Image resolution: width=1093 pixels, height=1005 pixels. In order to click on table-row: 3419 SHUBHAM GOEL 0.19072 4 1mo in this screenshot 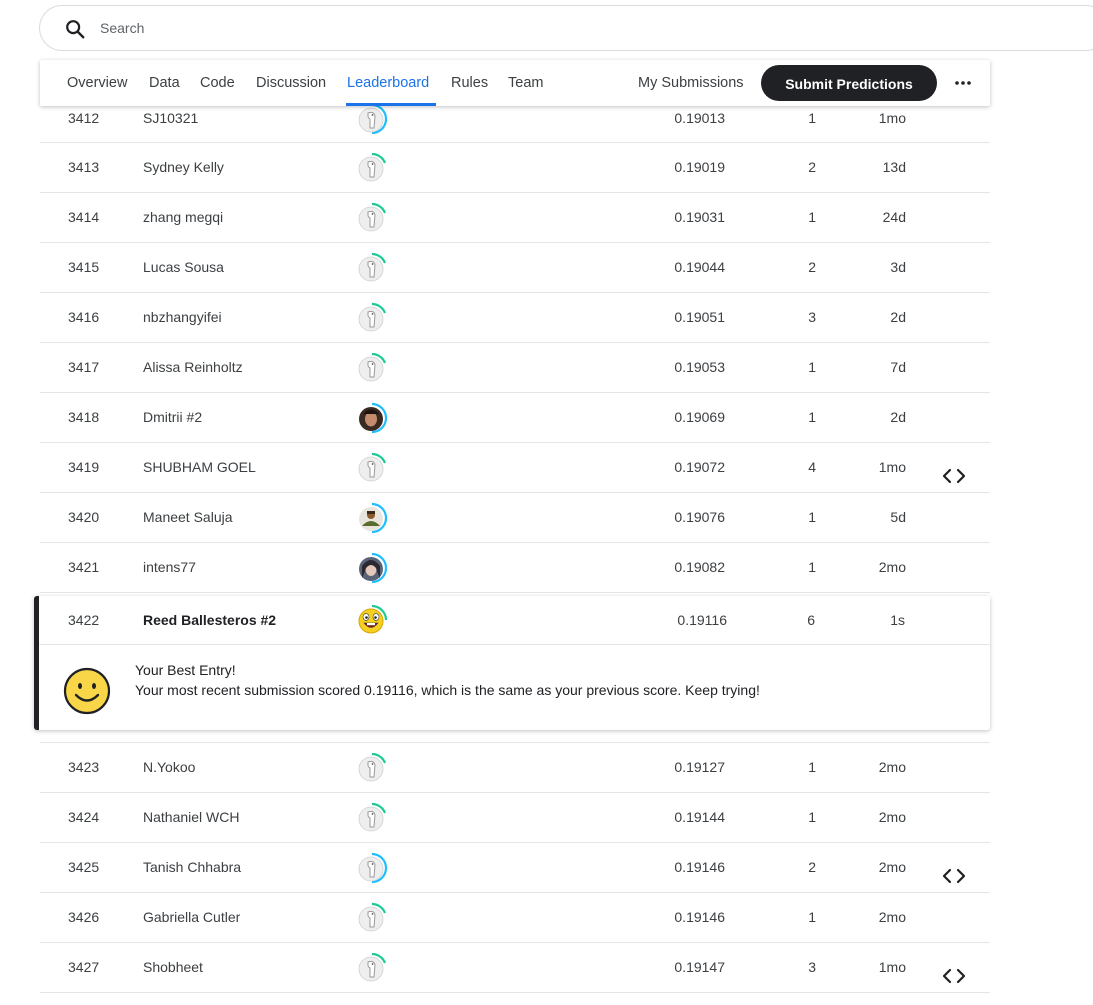, I will do `click(515, 468)`.